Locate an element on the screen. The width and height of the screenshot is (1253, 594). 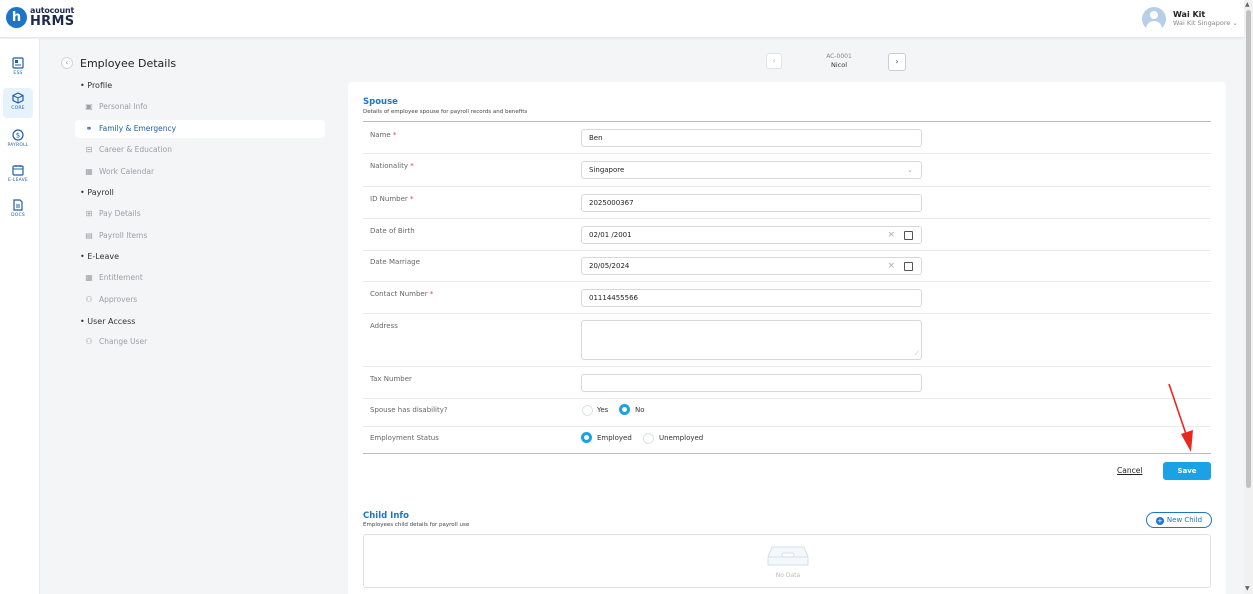
nav-item-payroll-items: ▤ Payroll Items is located at coordinates (200, 236).